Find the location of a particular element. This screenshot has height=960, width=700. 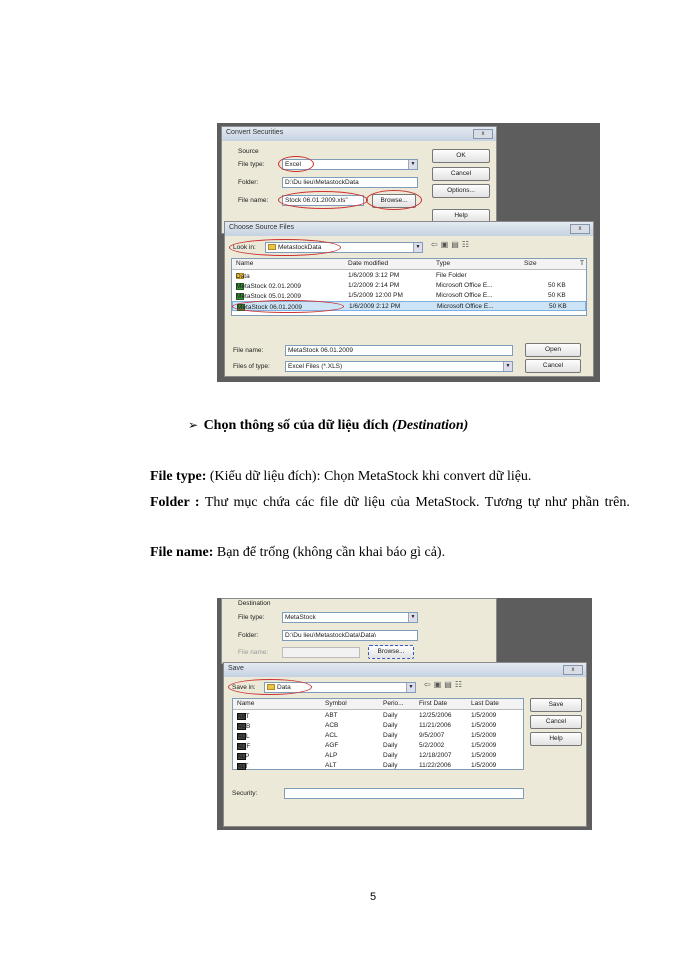

row-first-date: 5/2/2002 is located at coordinates (432, 745).